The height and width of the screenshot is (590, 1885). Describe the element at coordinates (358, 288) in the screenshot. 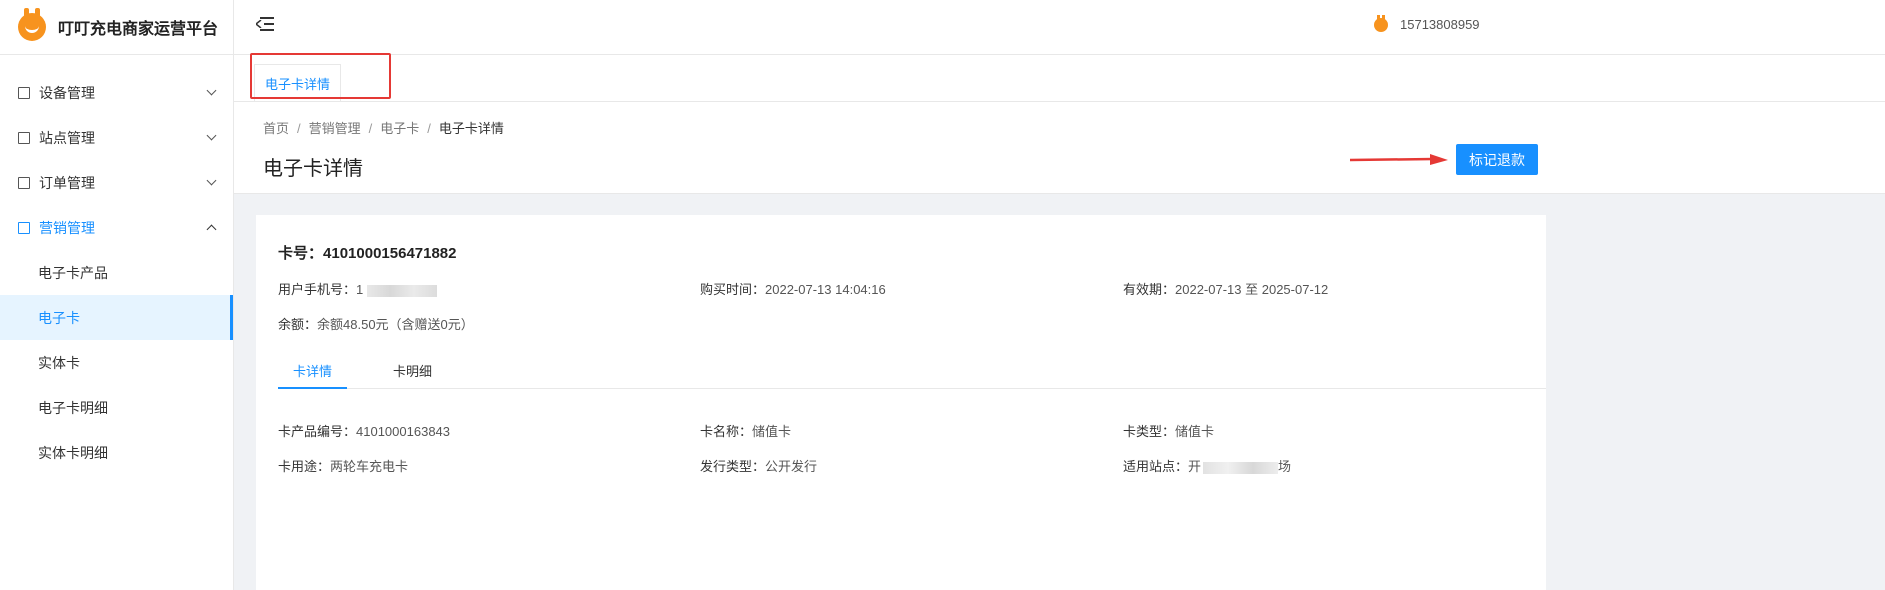

I see `user-phone-field: 用户手机号：1` at that location.